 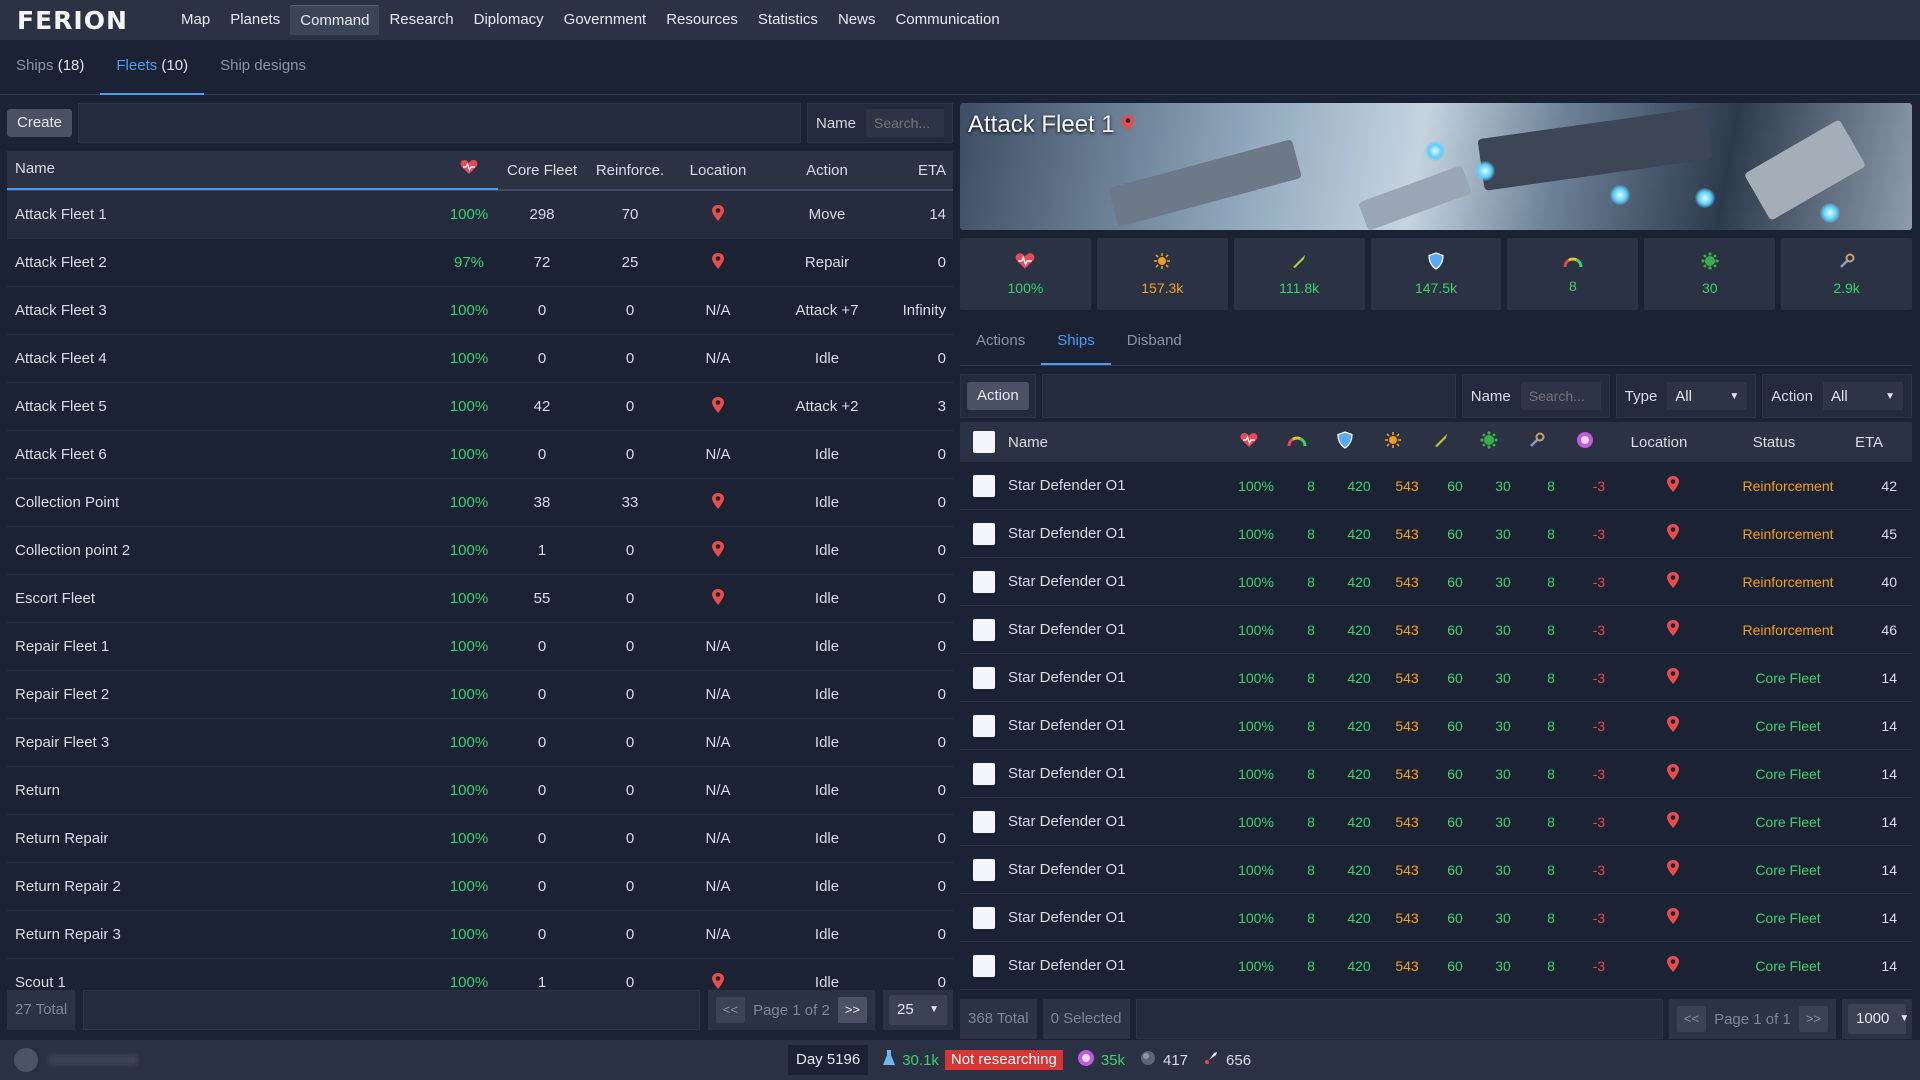 What do you see at coordinates (702, 20) in the screenshot?
I see `nav-resources: Resources` at bounding box center [702, 20].